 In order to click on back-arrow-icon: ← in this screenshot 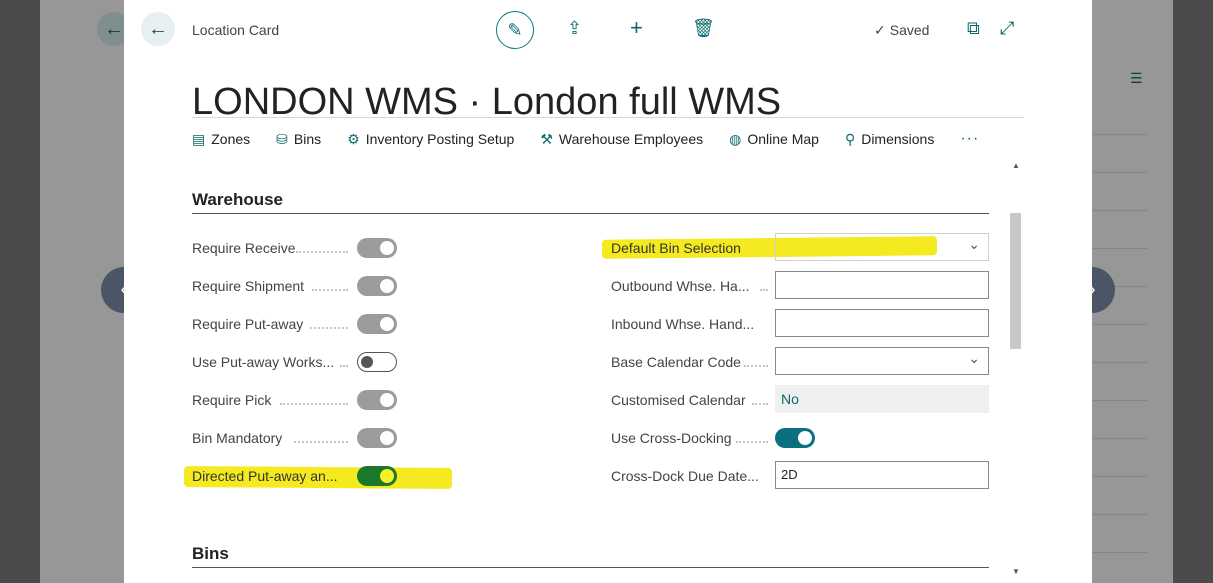, I will do `click(158, 29)`.